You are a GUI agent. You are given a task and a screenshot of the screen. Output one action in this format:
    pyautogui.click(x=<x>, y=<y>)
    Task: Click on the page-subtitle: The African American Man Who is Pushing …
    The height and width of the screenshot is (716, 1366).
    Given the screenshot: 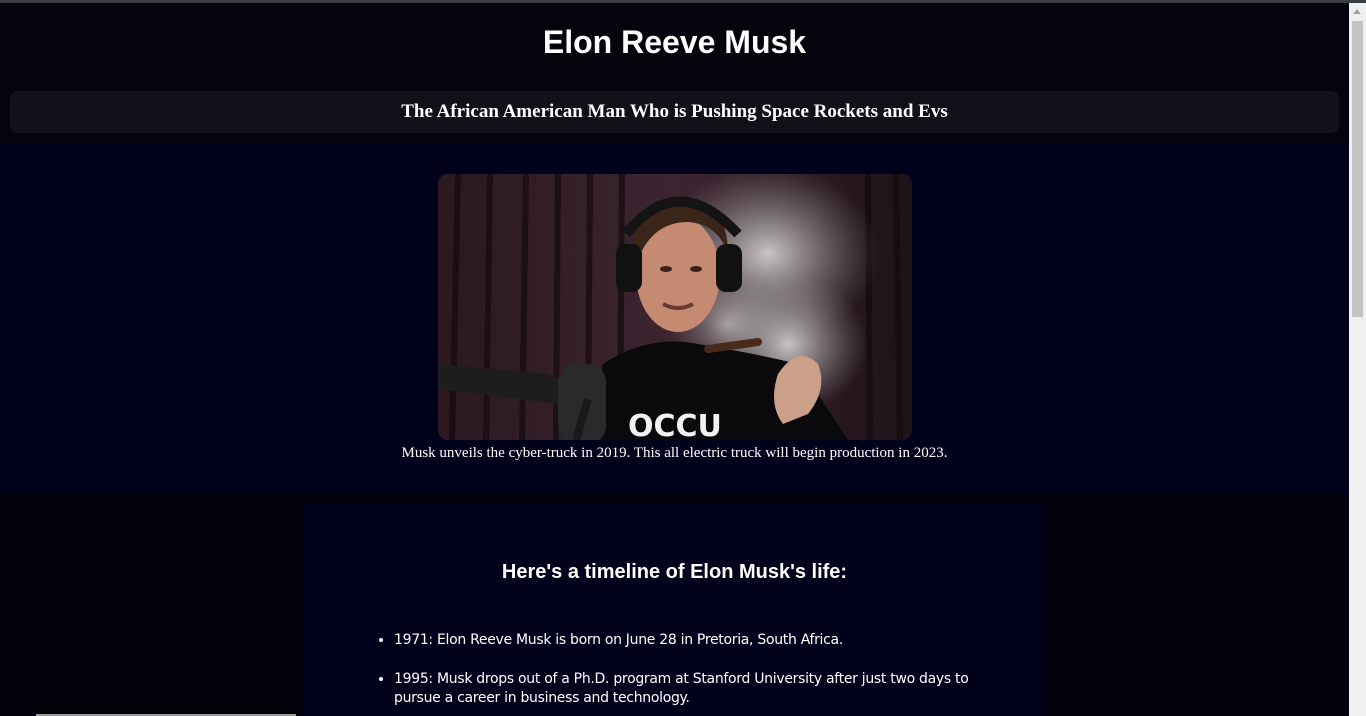 What is the action you would take?
    pyautogui.click(x=674, y=111)
    